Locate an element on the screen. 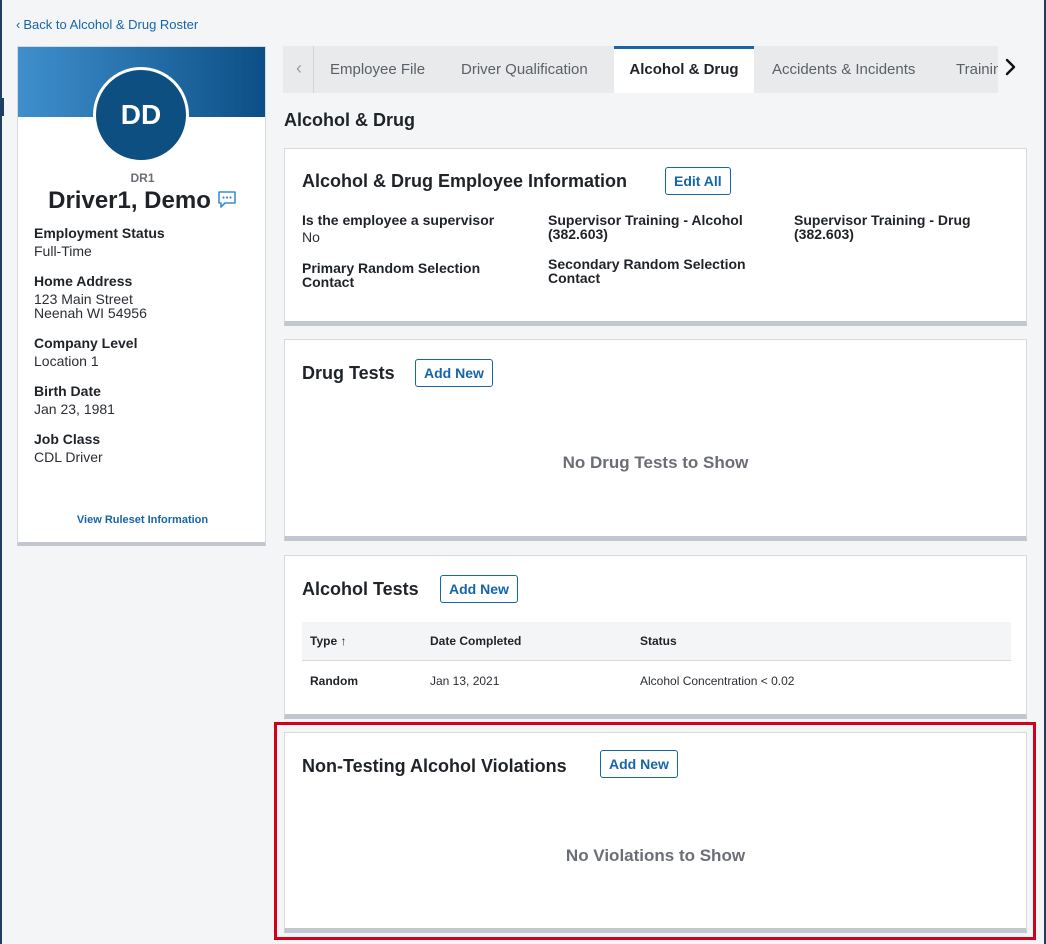 The height and width of the screenshot is (944, 1046). birth-date-label: Birth Date is located at coordinates (67, 391).